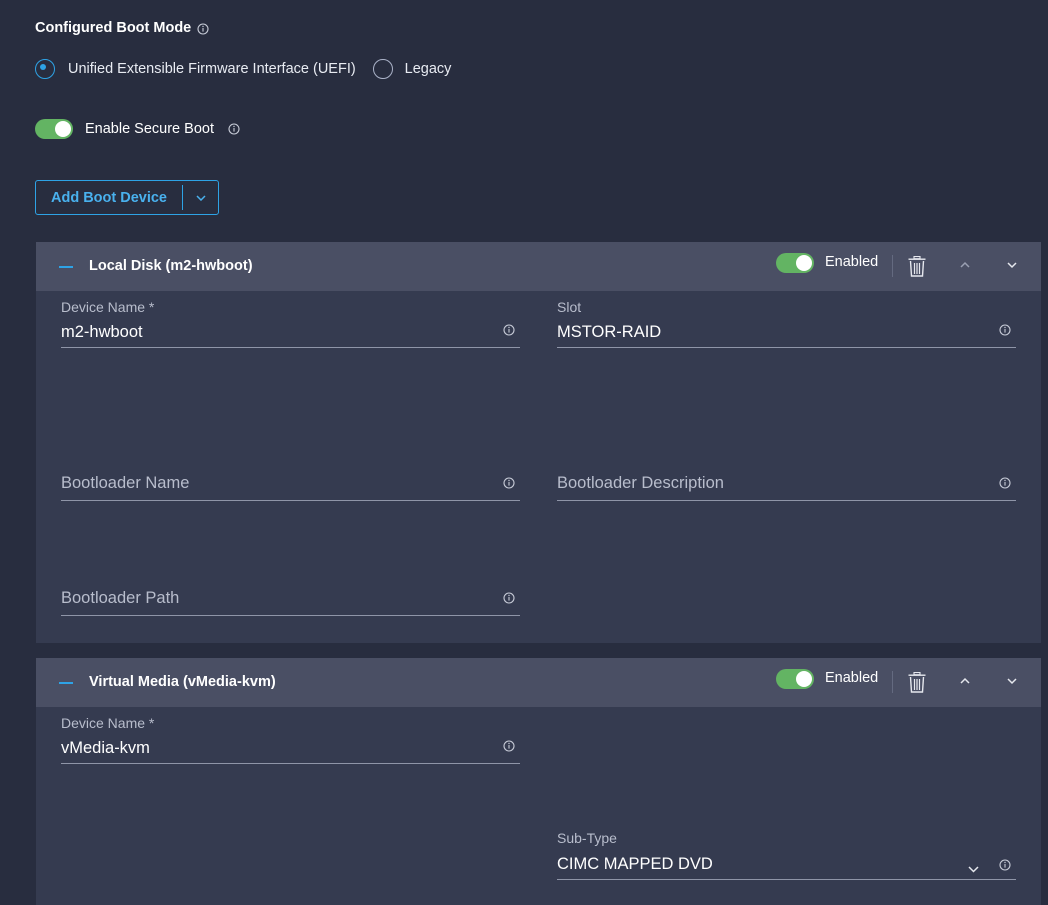 This screenshot has width=1048, height=905. What do you see at coordinates (105, 748) in the screenshot?
I see `device-name-input: vMedia-kvm` at bounding box center [105, 748].